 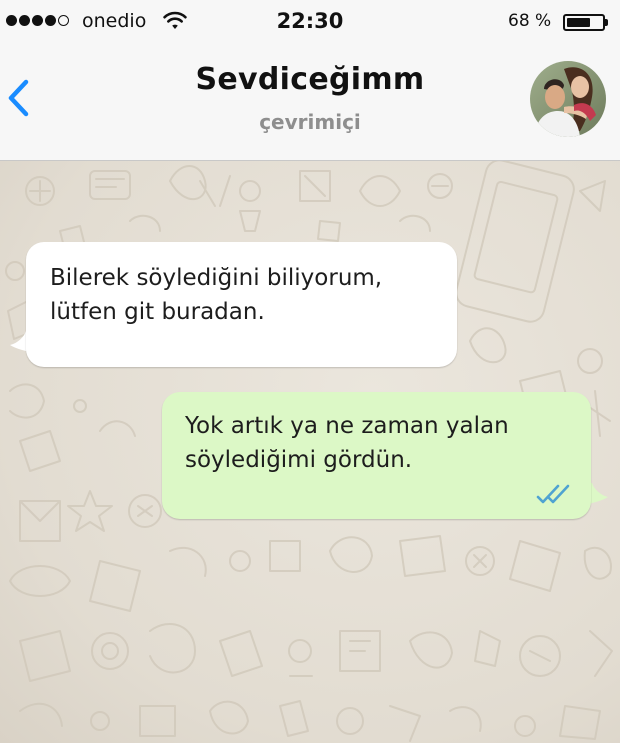 I want to click on message-text-line: Bilerek söylediğini biliyorum,, so click(x=216, y=278).